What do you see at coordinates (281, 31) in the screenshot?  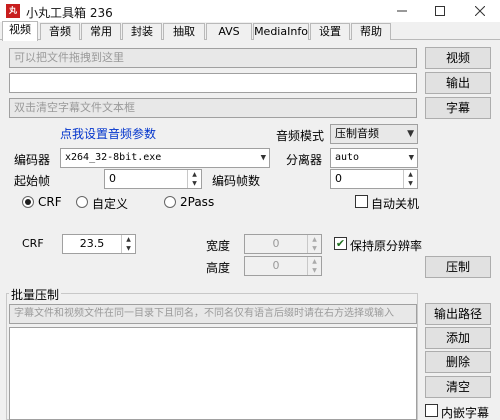 I see `tab-mediainfo: MediaInfo` at bounding box center [281, 31].